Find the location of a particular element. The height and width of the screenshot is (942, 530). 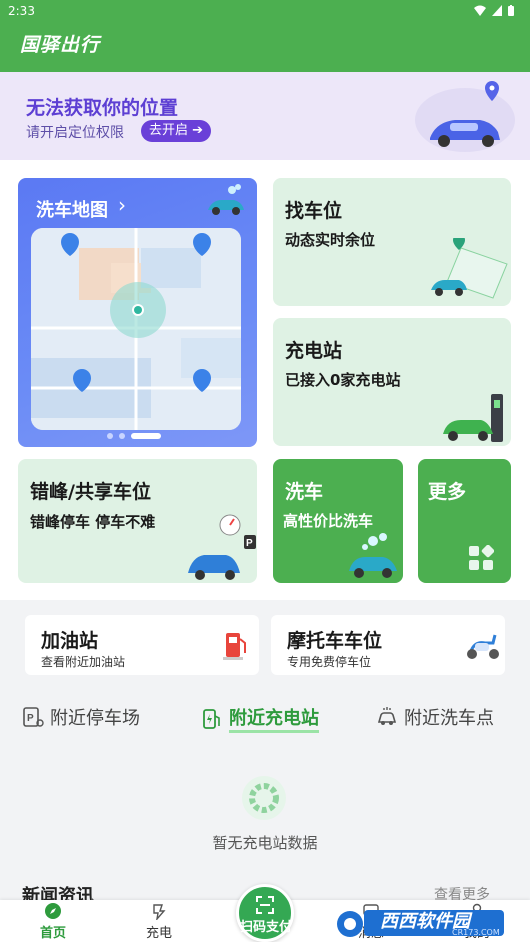

app-title: 国驿出行 is located at coordinates (60, 45).